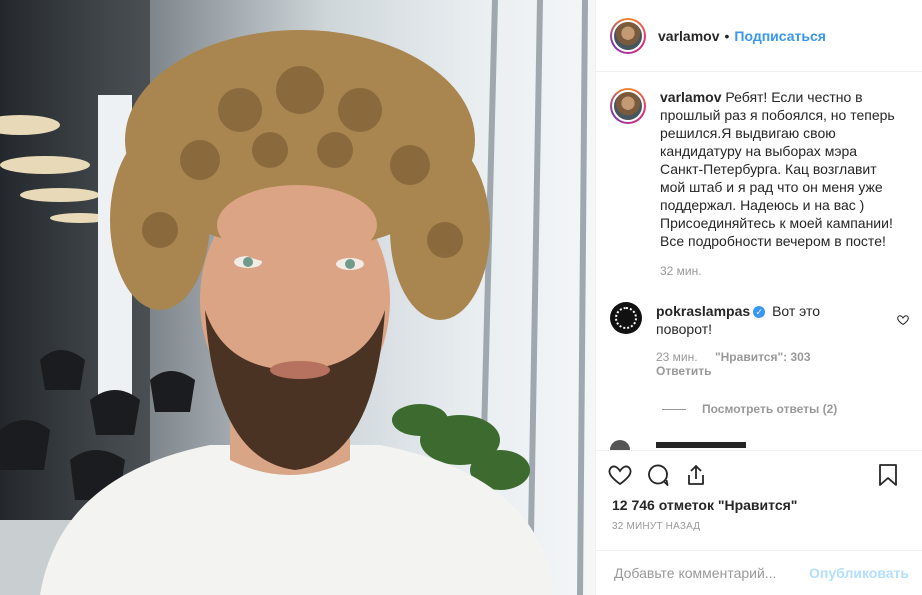 This screenshot has width=922, height=595. What do you see at coordinates (626, 318) in the screenshot?
I see `commenter-avatar` at bounding box center [626, 318].